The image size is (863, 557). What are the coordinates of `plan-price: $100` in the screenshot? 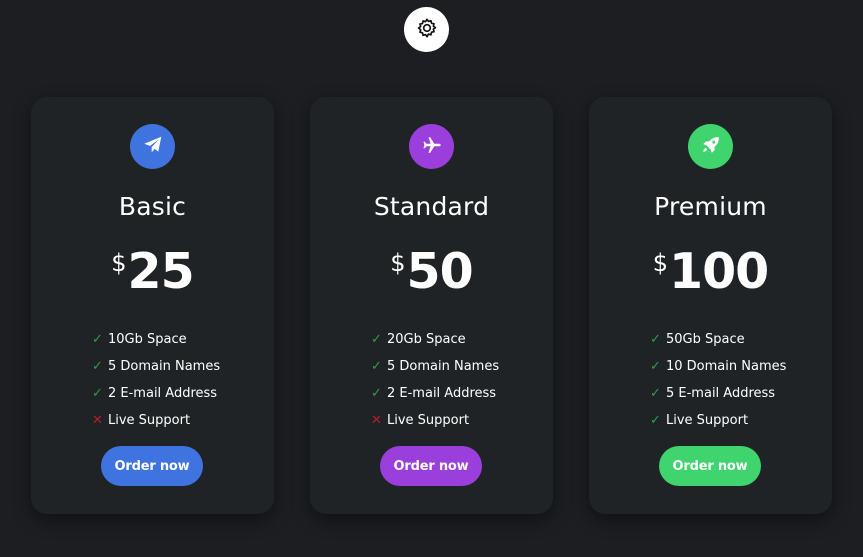 It's located at (710, 271).